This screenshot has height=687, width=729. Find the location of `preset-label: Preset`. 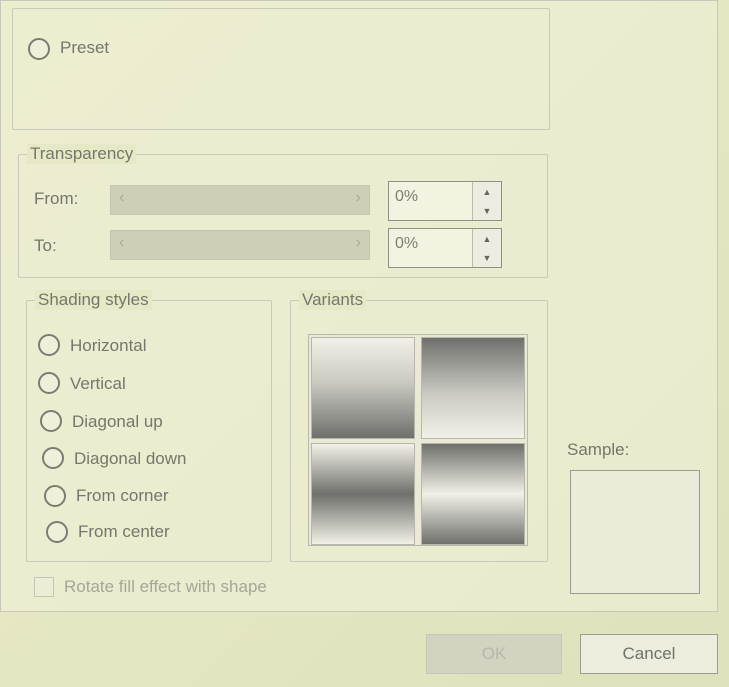

preset-label: Preset is located at coordinates (85, 47).